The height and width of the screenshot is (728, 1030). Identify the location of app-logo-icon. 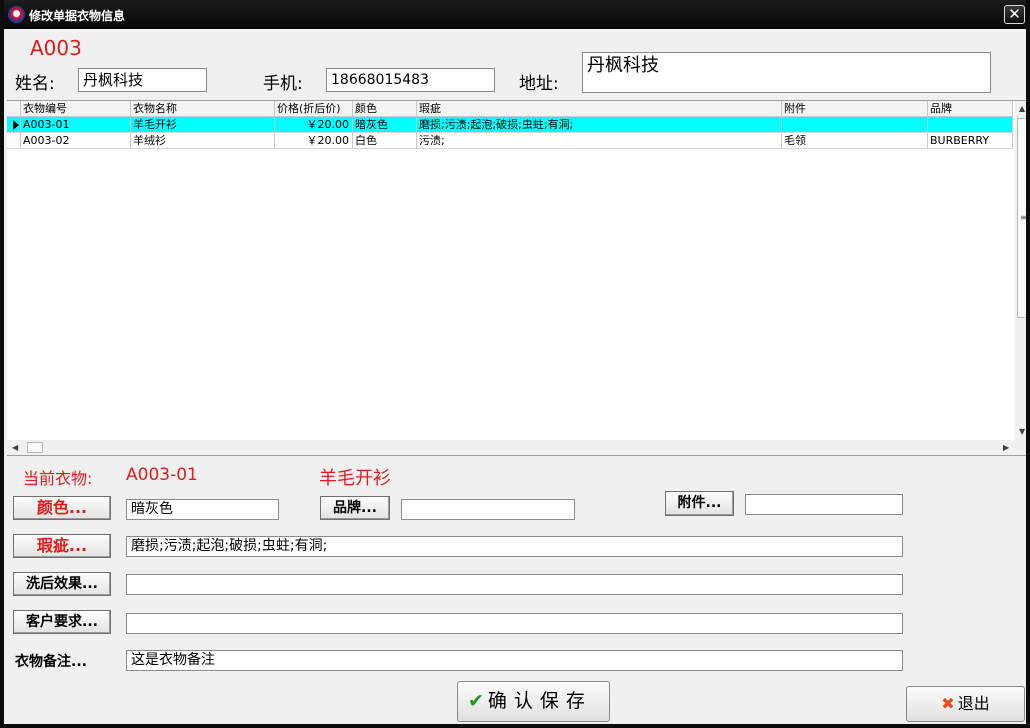
(16, 14).